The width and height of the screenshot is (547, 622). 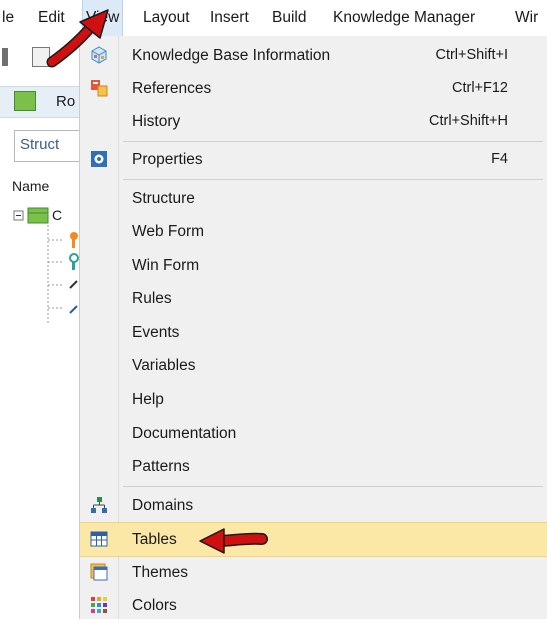 What do you see at coordinates (8, 18) in the screenshot?
I see `menu-file: le` at bounding box center [8, 18].